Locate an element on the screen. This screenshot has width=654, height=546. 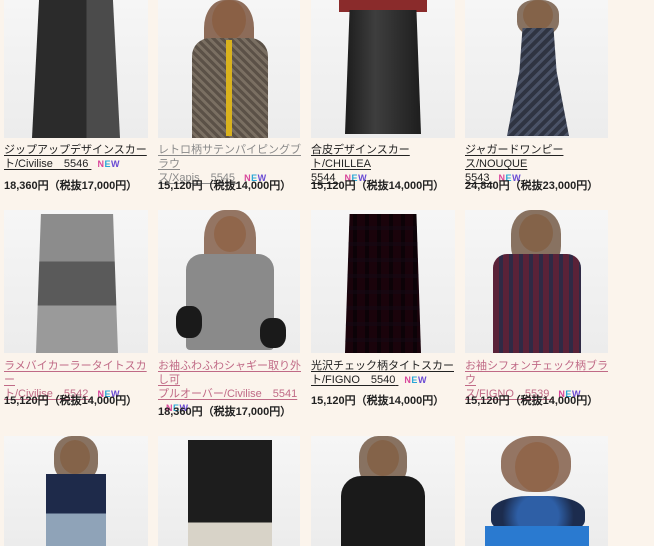
title-line-1: ジップアップデザインスカー is located at coordinates (75, 150).